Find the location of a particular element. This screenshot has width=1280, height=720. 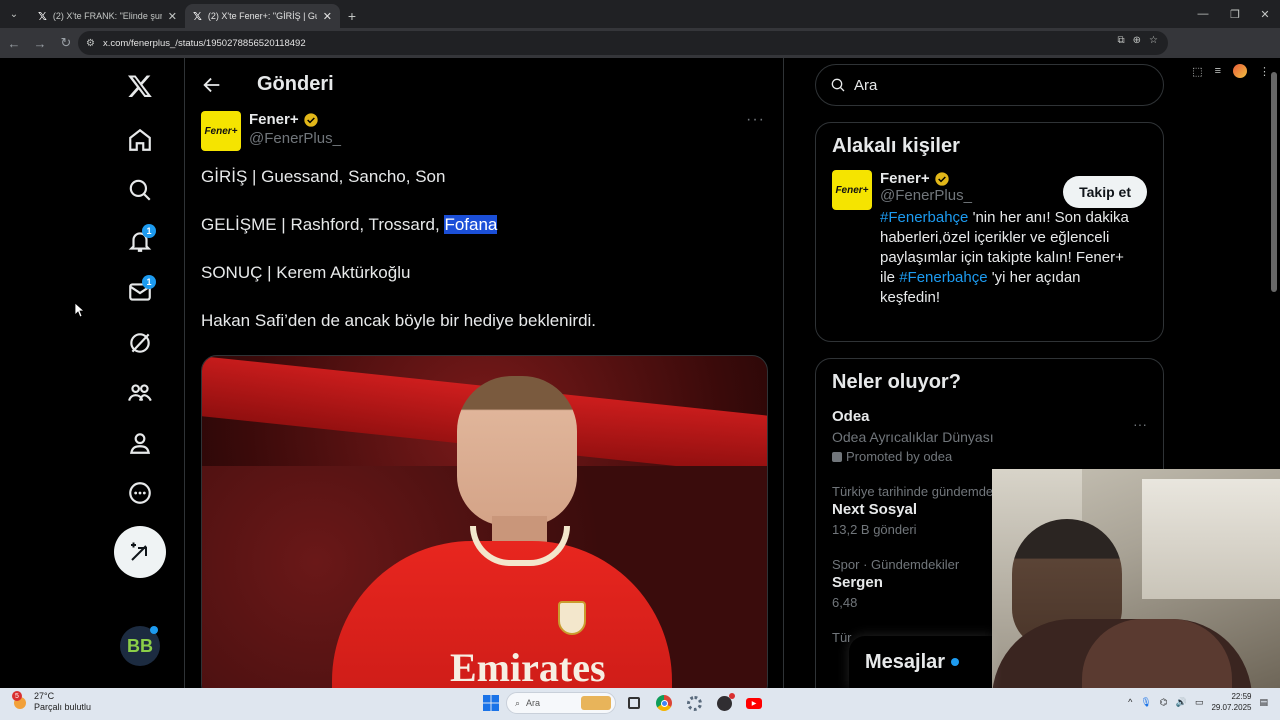

trend-name: Odea is located at coordinates (851, 416).